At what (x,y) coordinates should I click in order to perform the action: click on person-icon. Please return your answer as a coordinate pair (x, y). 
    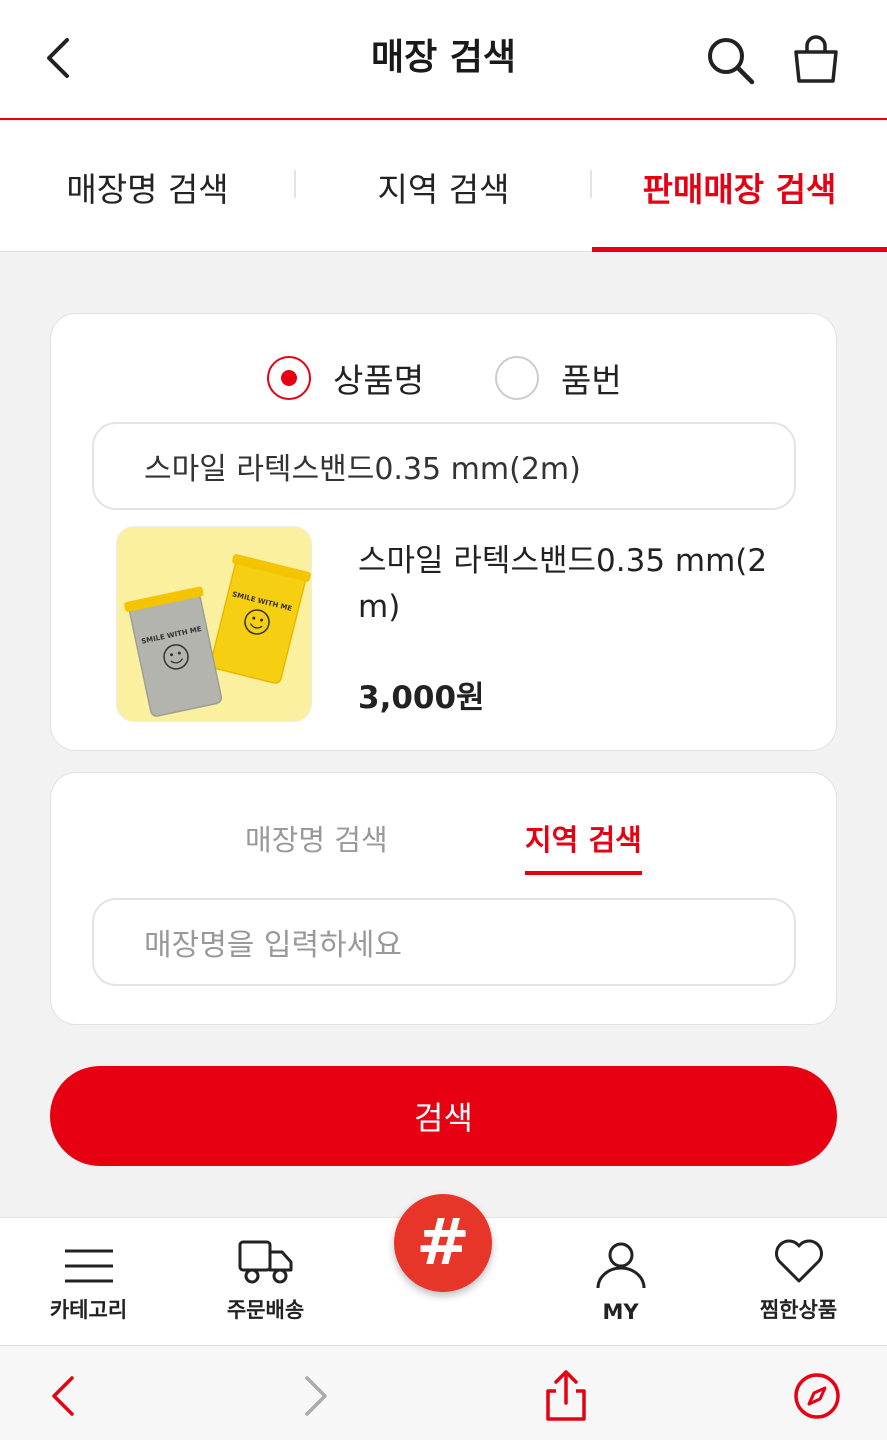
    Looking at the image, I should click on (620, 1265).